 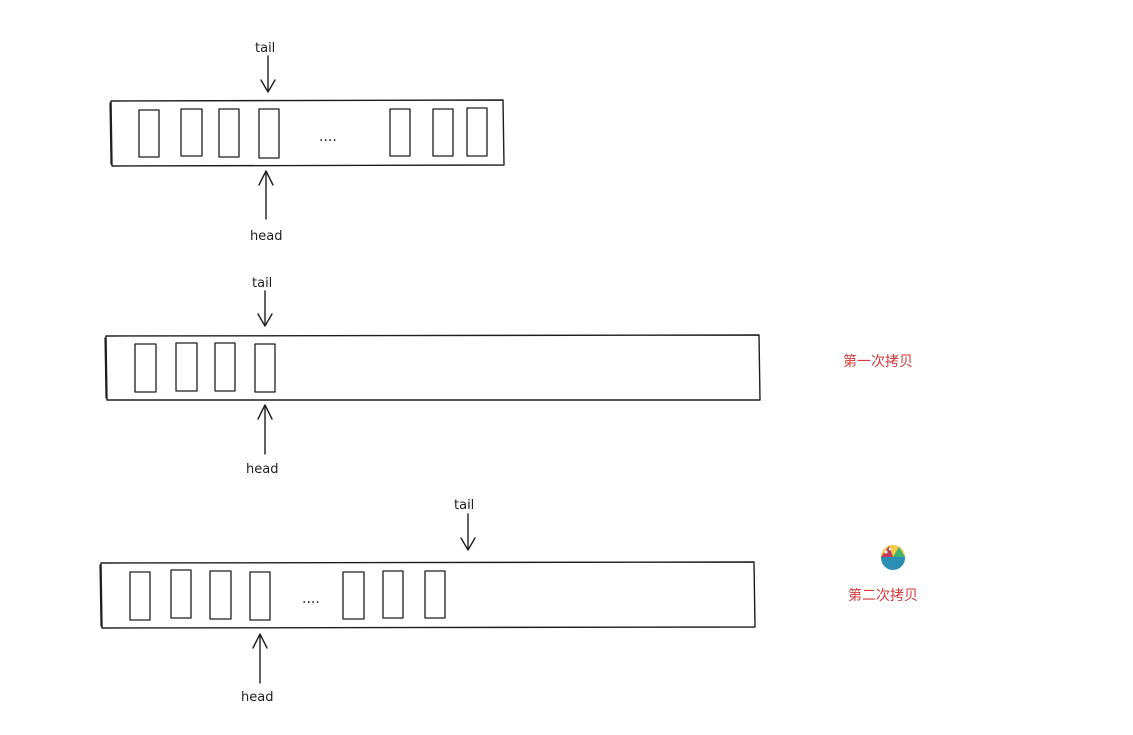 What do you see at coordinates (878, 361) in the screenshot?
I see `first-copy-note: 第一次拷贝` at bounding box center [878, 361].